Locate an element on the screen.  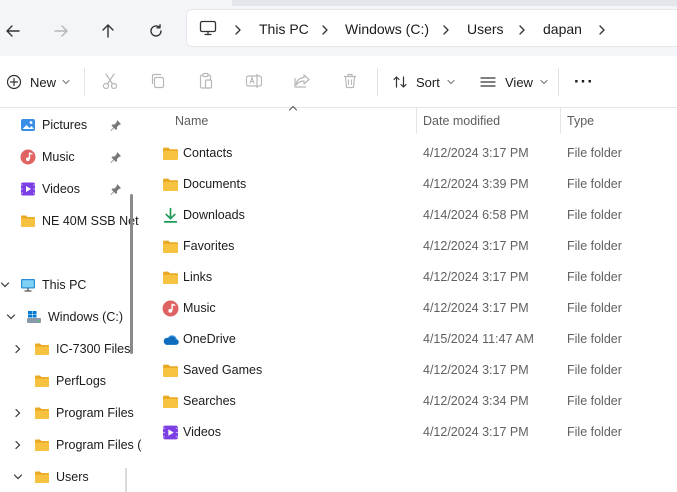
file-name: Favorites is located at coordinates (209, 246).